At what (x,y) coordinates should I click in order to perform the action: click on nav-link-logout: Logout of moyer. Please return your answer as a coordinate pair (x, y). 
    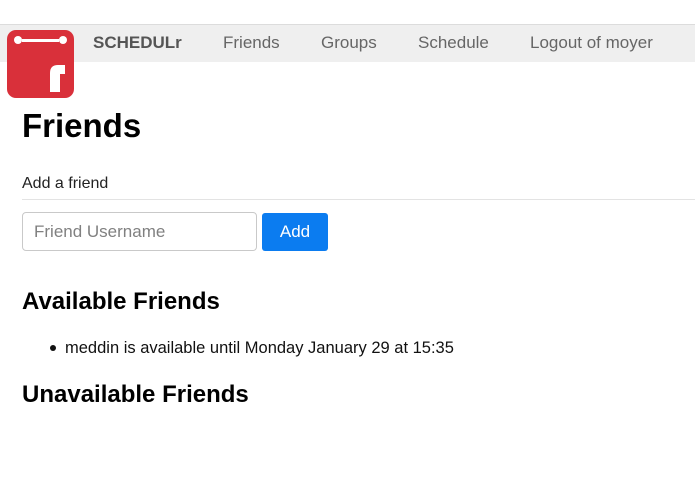
    Looking at the image, I should click on (591, 43).